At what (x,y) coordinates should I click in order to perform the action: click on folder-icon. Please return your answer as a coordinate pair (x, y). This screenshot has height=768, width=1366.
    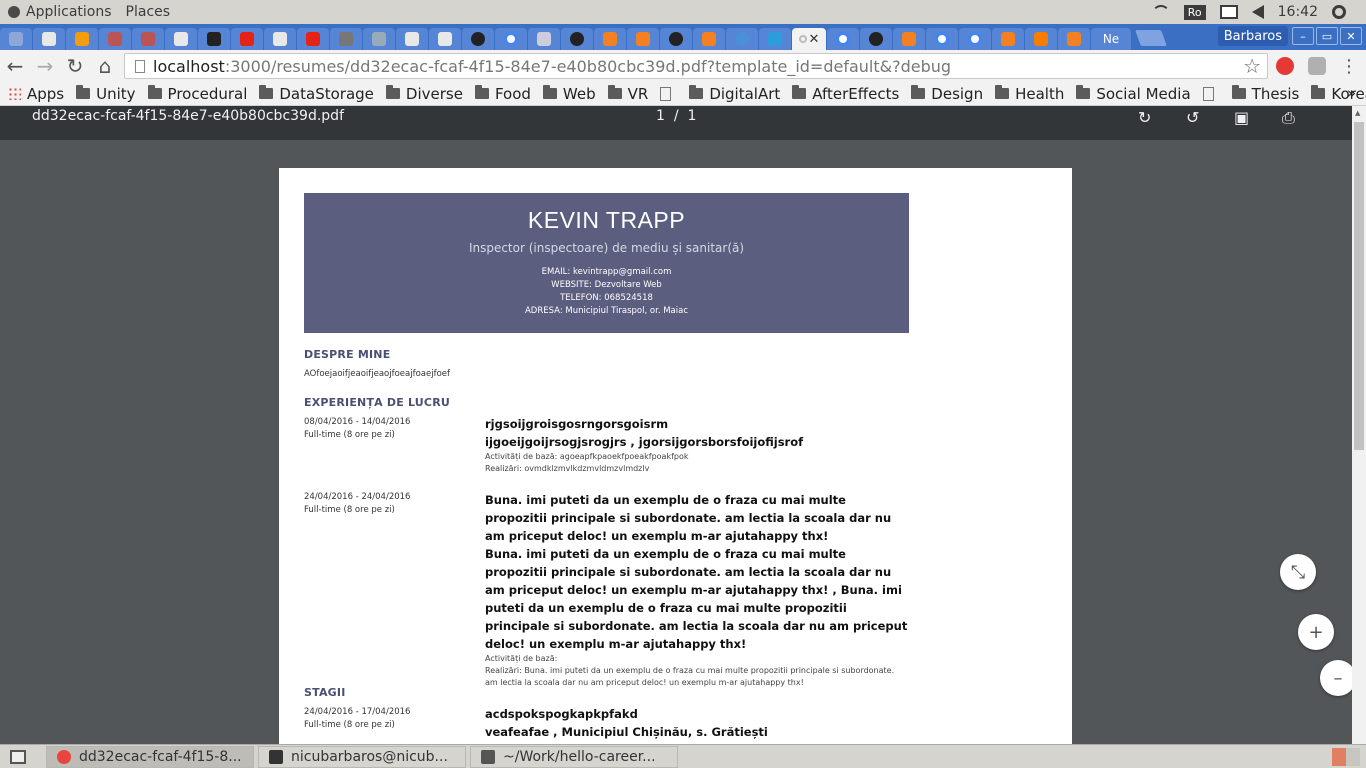
    Looking at the image, I should click on (1083, 92).